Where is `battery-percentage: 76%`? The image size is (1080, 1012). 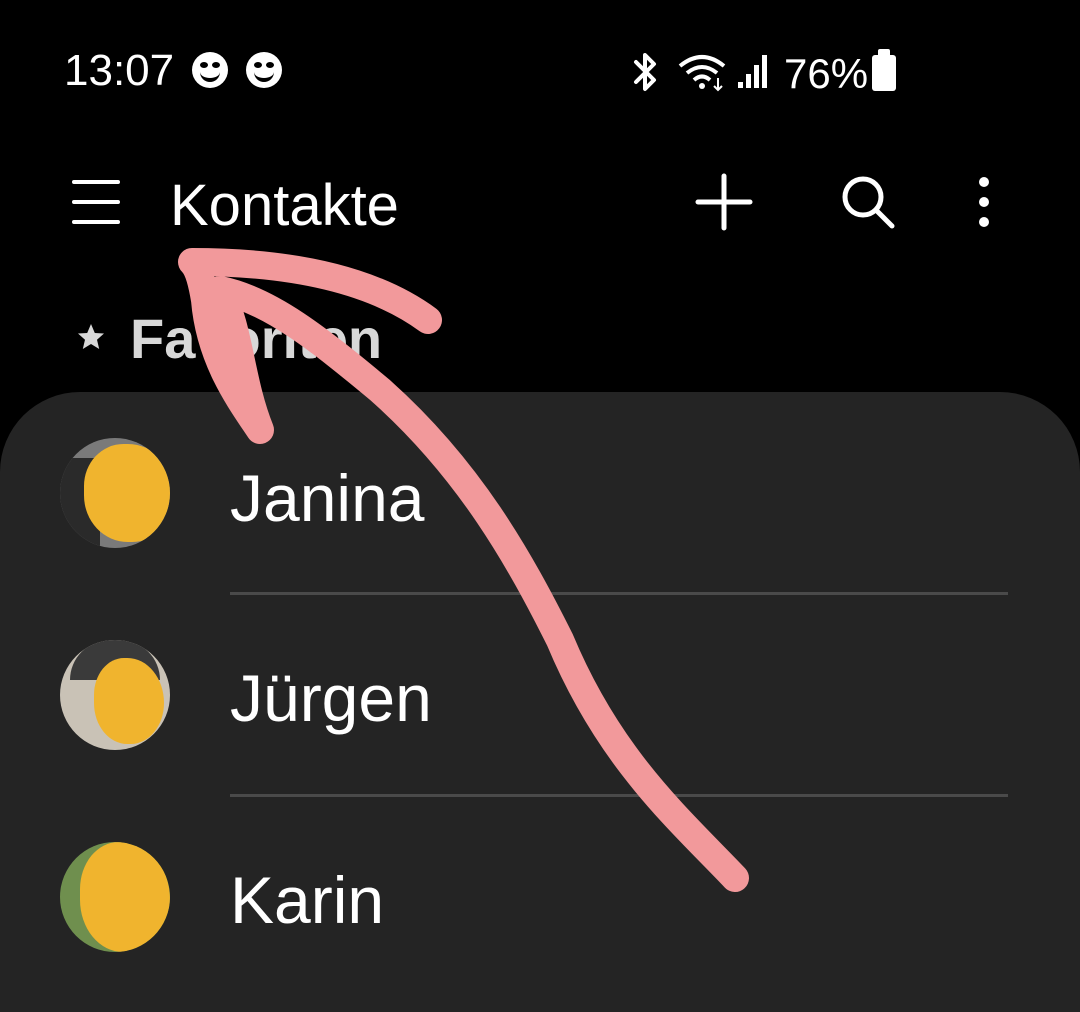 battery-percentage: 76% is located at coordinates (826, 73).